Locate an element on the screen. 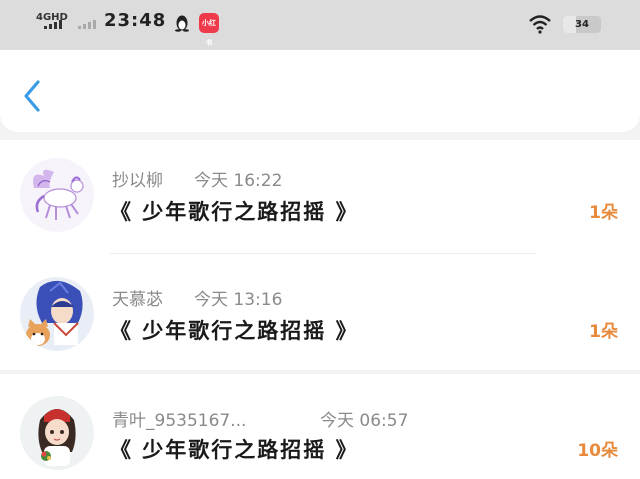 This screenshot has width=640, height=479. xiaohongshu-app-icon: 小红书 is located at coordinates (209, 30).